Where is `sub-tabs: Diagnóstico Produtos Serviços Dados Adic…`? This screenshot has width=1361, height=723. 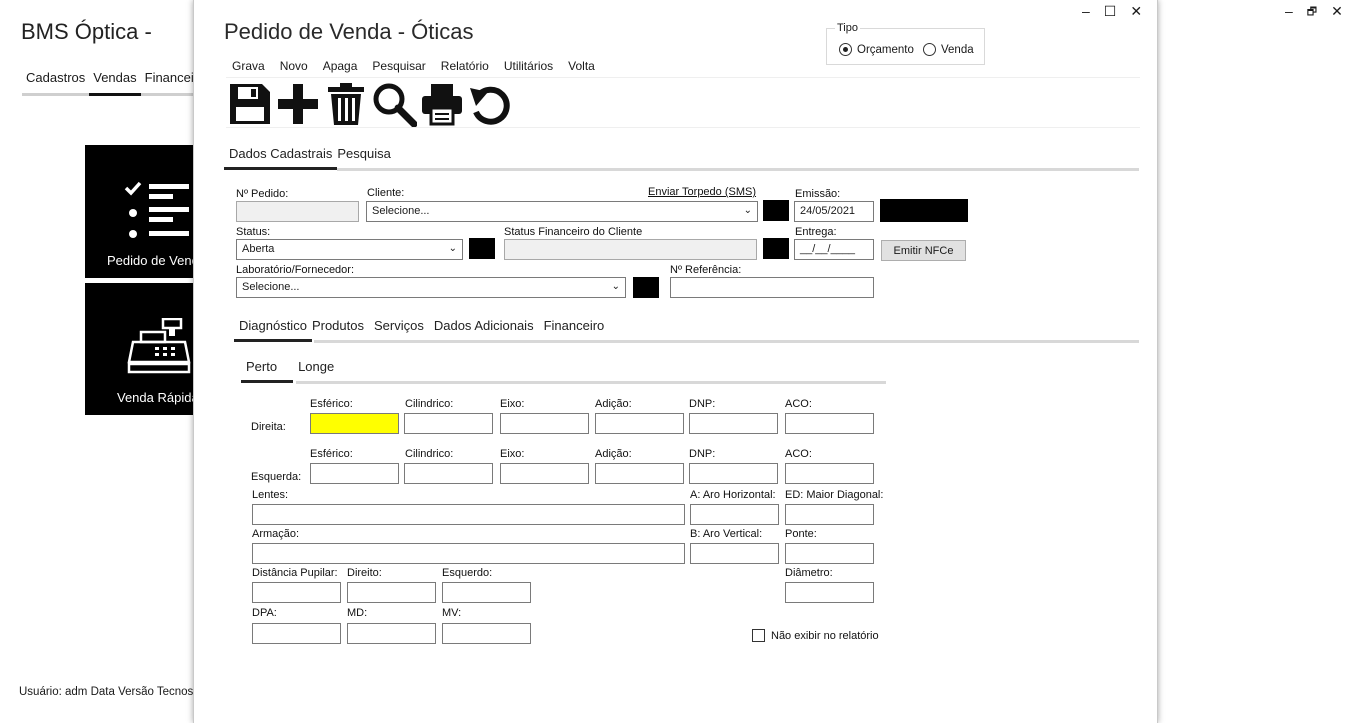
sub-tabs: Diagnóstico Produtos Serviços Dados Adic… is located at coordinates (421, 330).